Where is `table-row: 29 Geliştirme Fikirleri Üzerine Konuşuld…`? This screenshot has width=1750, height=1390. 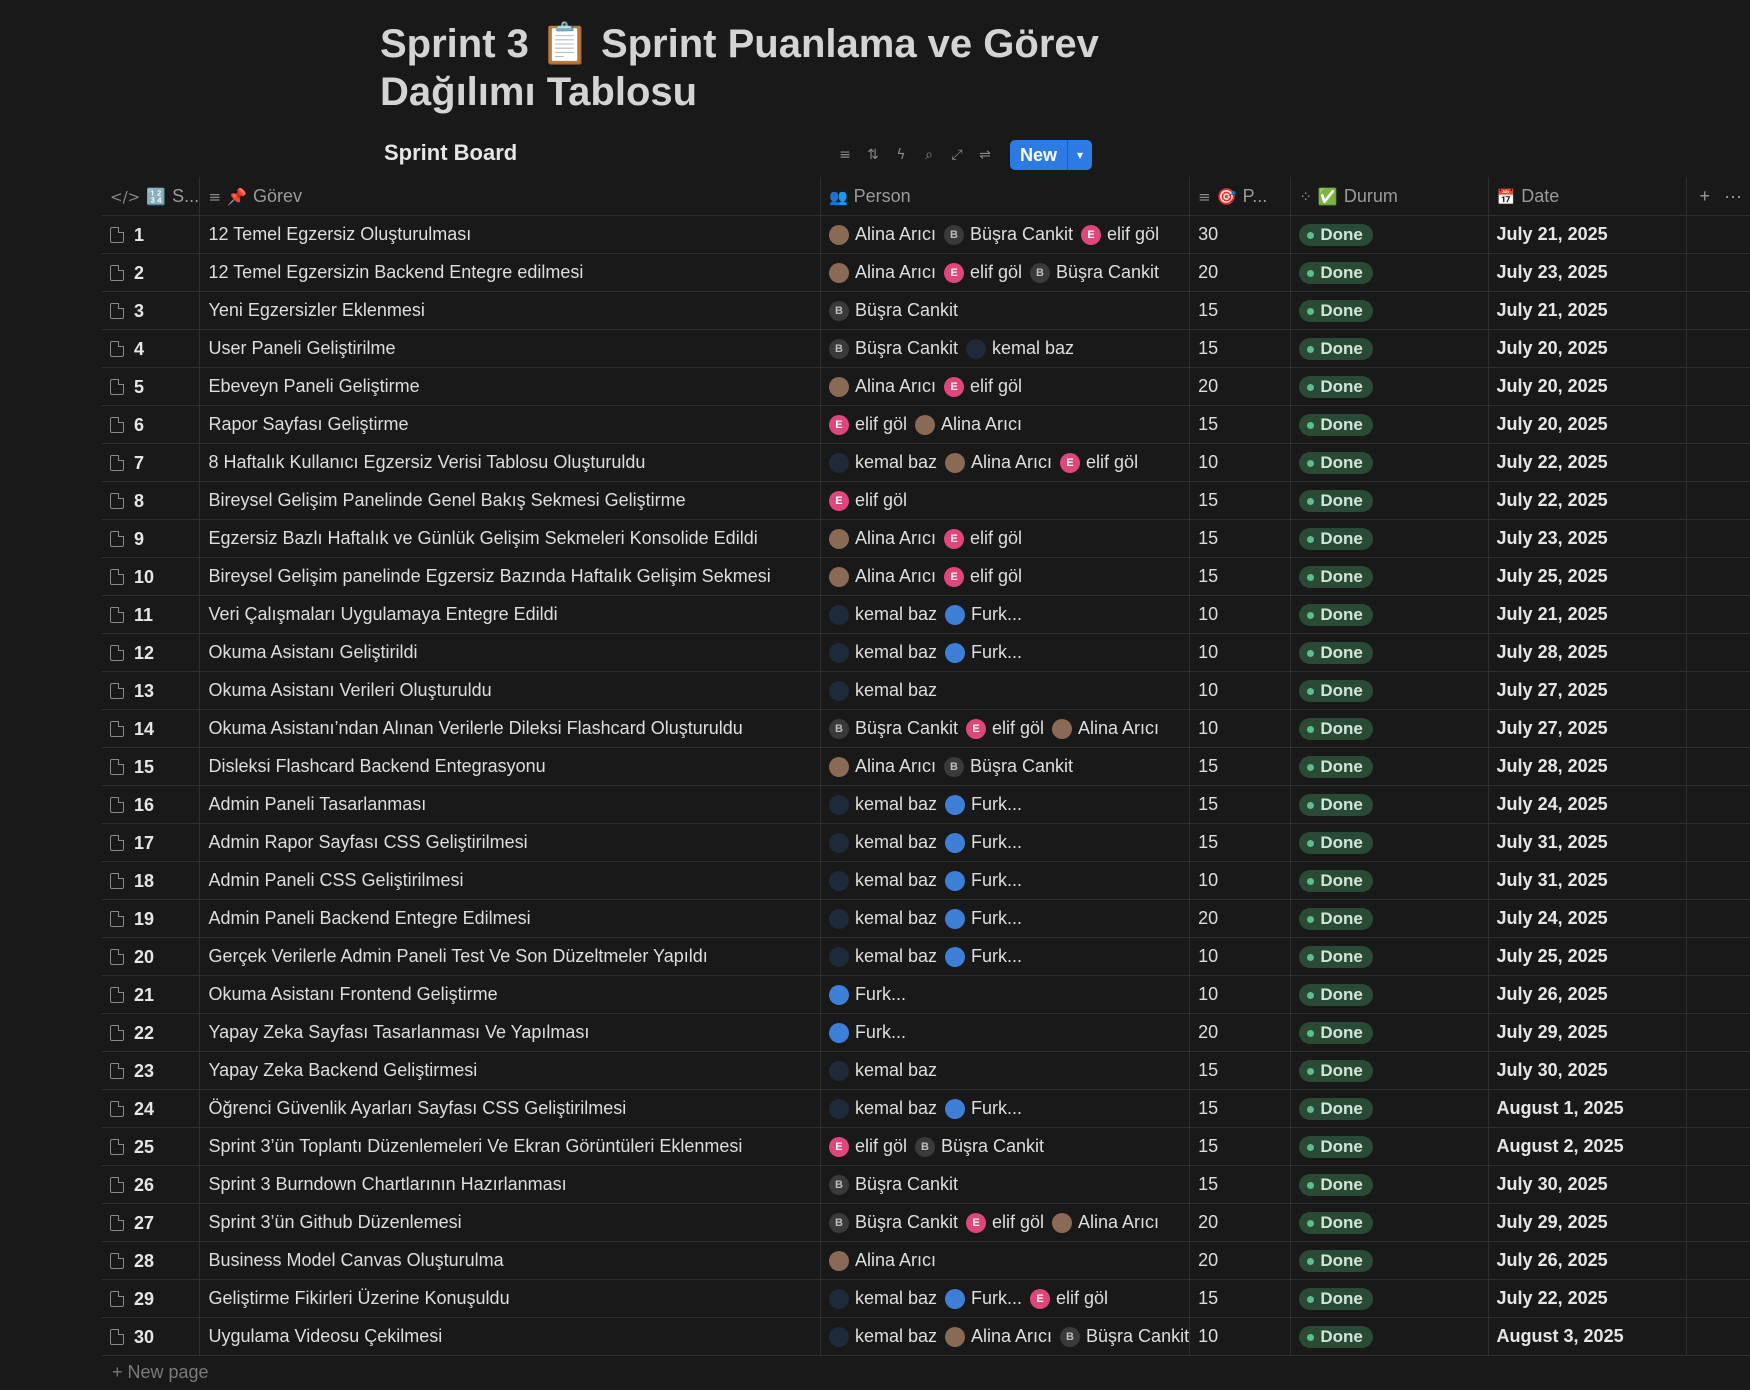
table-row: 29 Geliştirme Fikirleri Üzerine Konuşuld… is located at coordinates (926, 1298).